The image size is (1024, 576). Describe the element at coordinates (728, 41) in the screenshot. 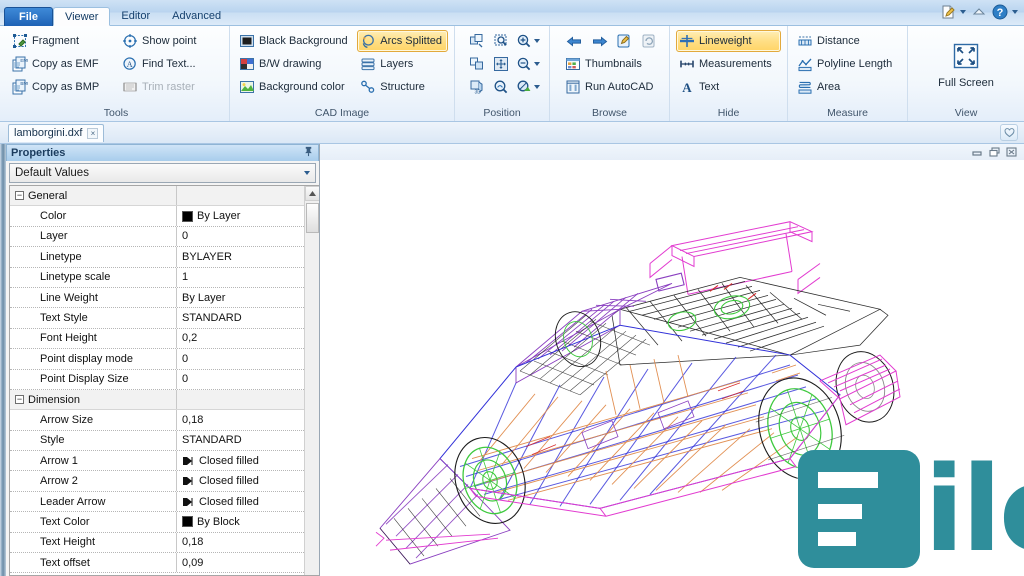

I see `ribbon-item-lineweight: Lineweight` at that location.